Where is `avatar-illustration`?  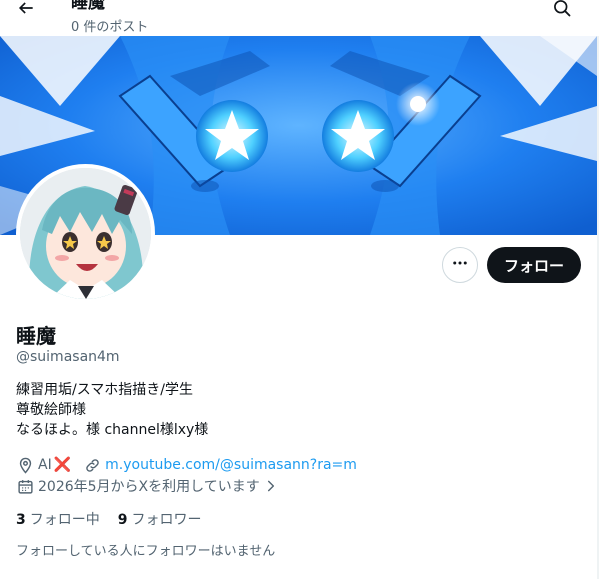
avatar-illustration is located at coordinates (85, 233).